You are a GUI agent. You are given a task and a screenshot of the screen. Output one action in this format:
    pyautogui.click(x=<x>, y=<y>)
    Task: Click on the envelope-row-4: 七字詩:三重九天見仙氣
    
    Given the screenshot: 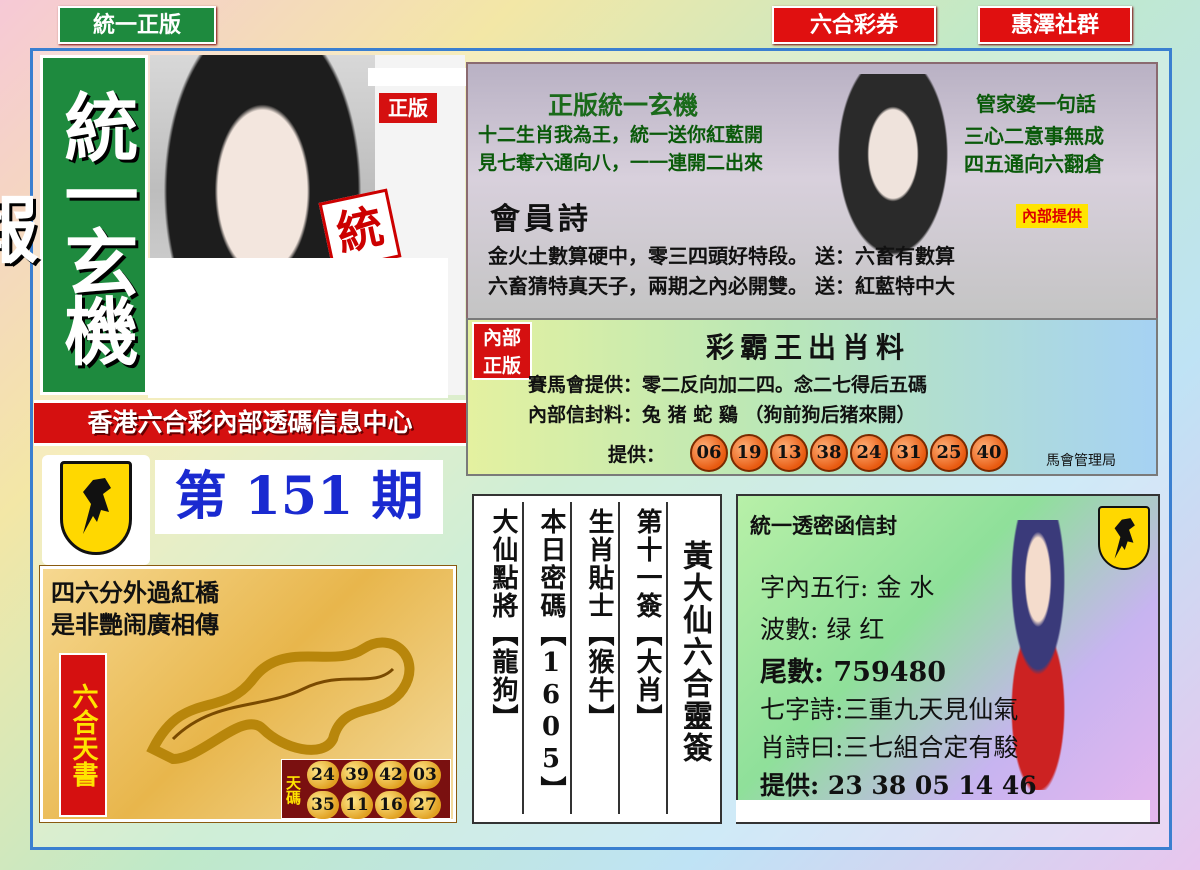 What is the action you would take?
    pyautogui.click(x=889, y=709)
    